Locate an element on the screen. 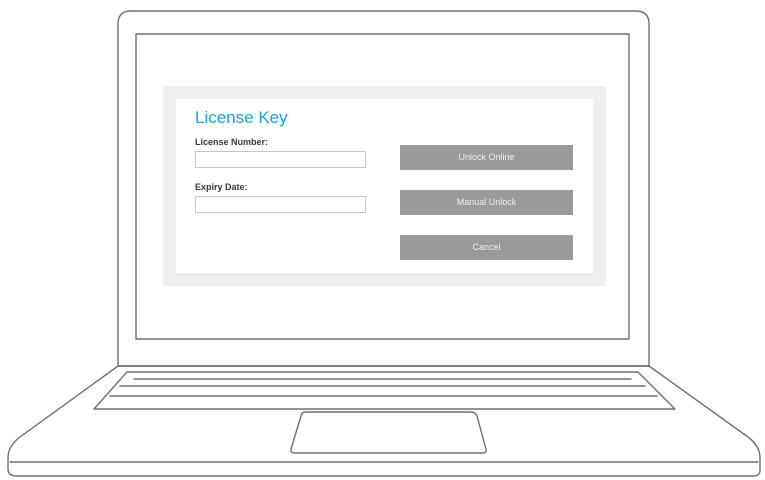  expiry-date-input is located at coordinates (280, 204).